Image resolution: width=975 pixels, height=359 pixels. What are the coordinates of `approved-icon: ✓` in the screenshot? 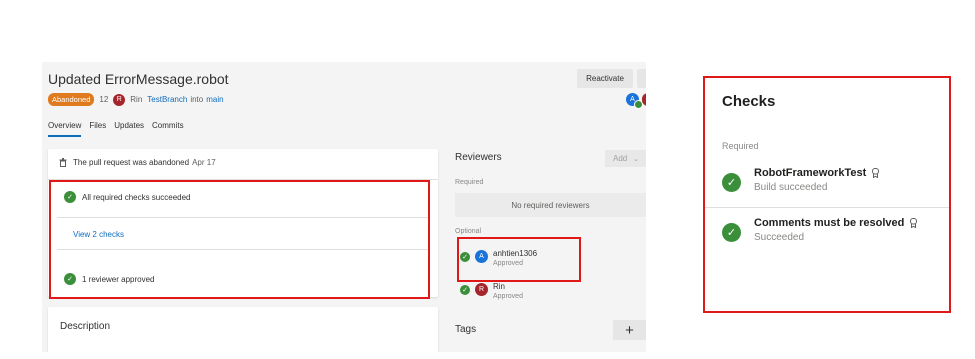 It's located at (465, 290).